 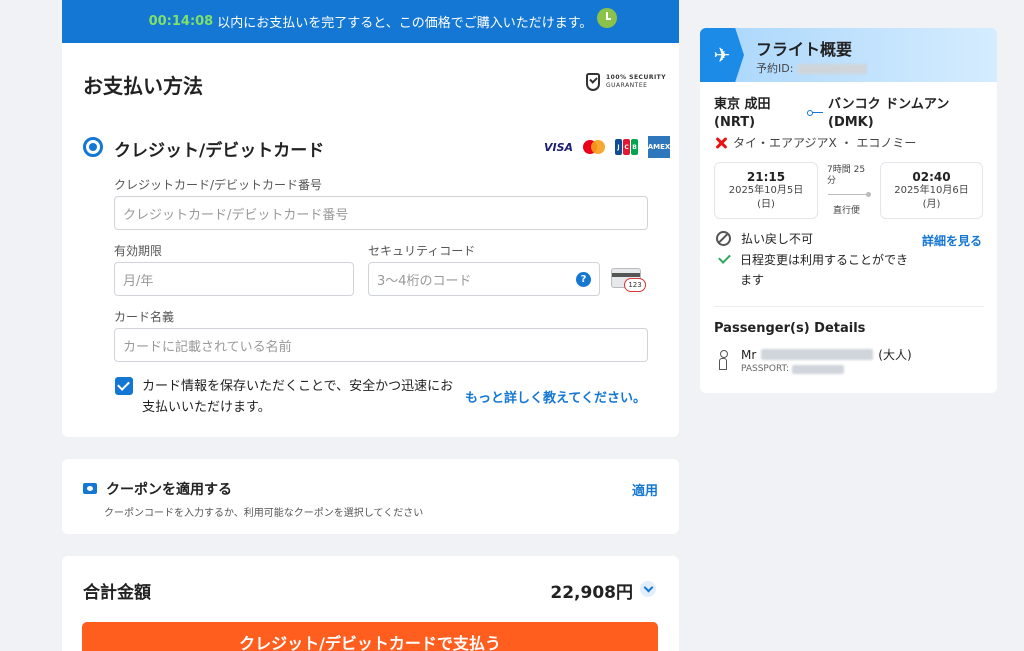 I want to click on flight-duration: 7時間 25 分, so click(x=851, y=181).